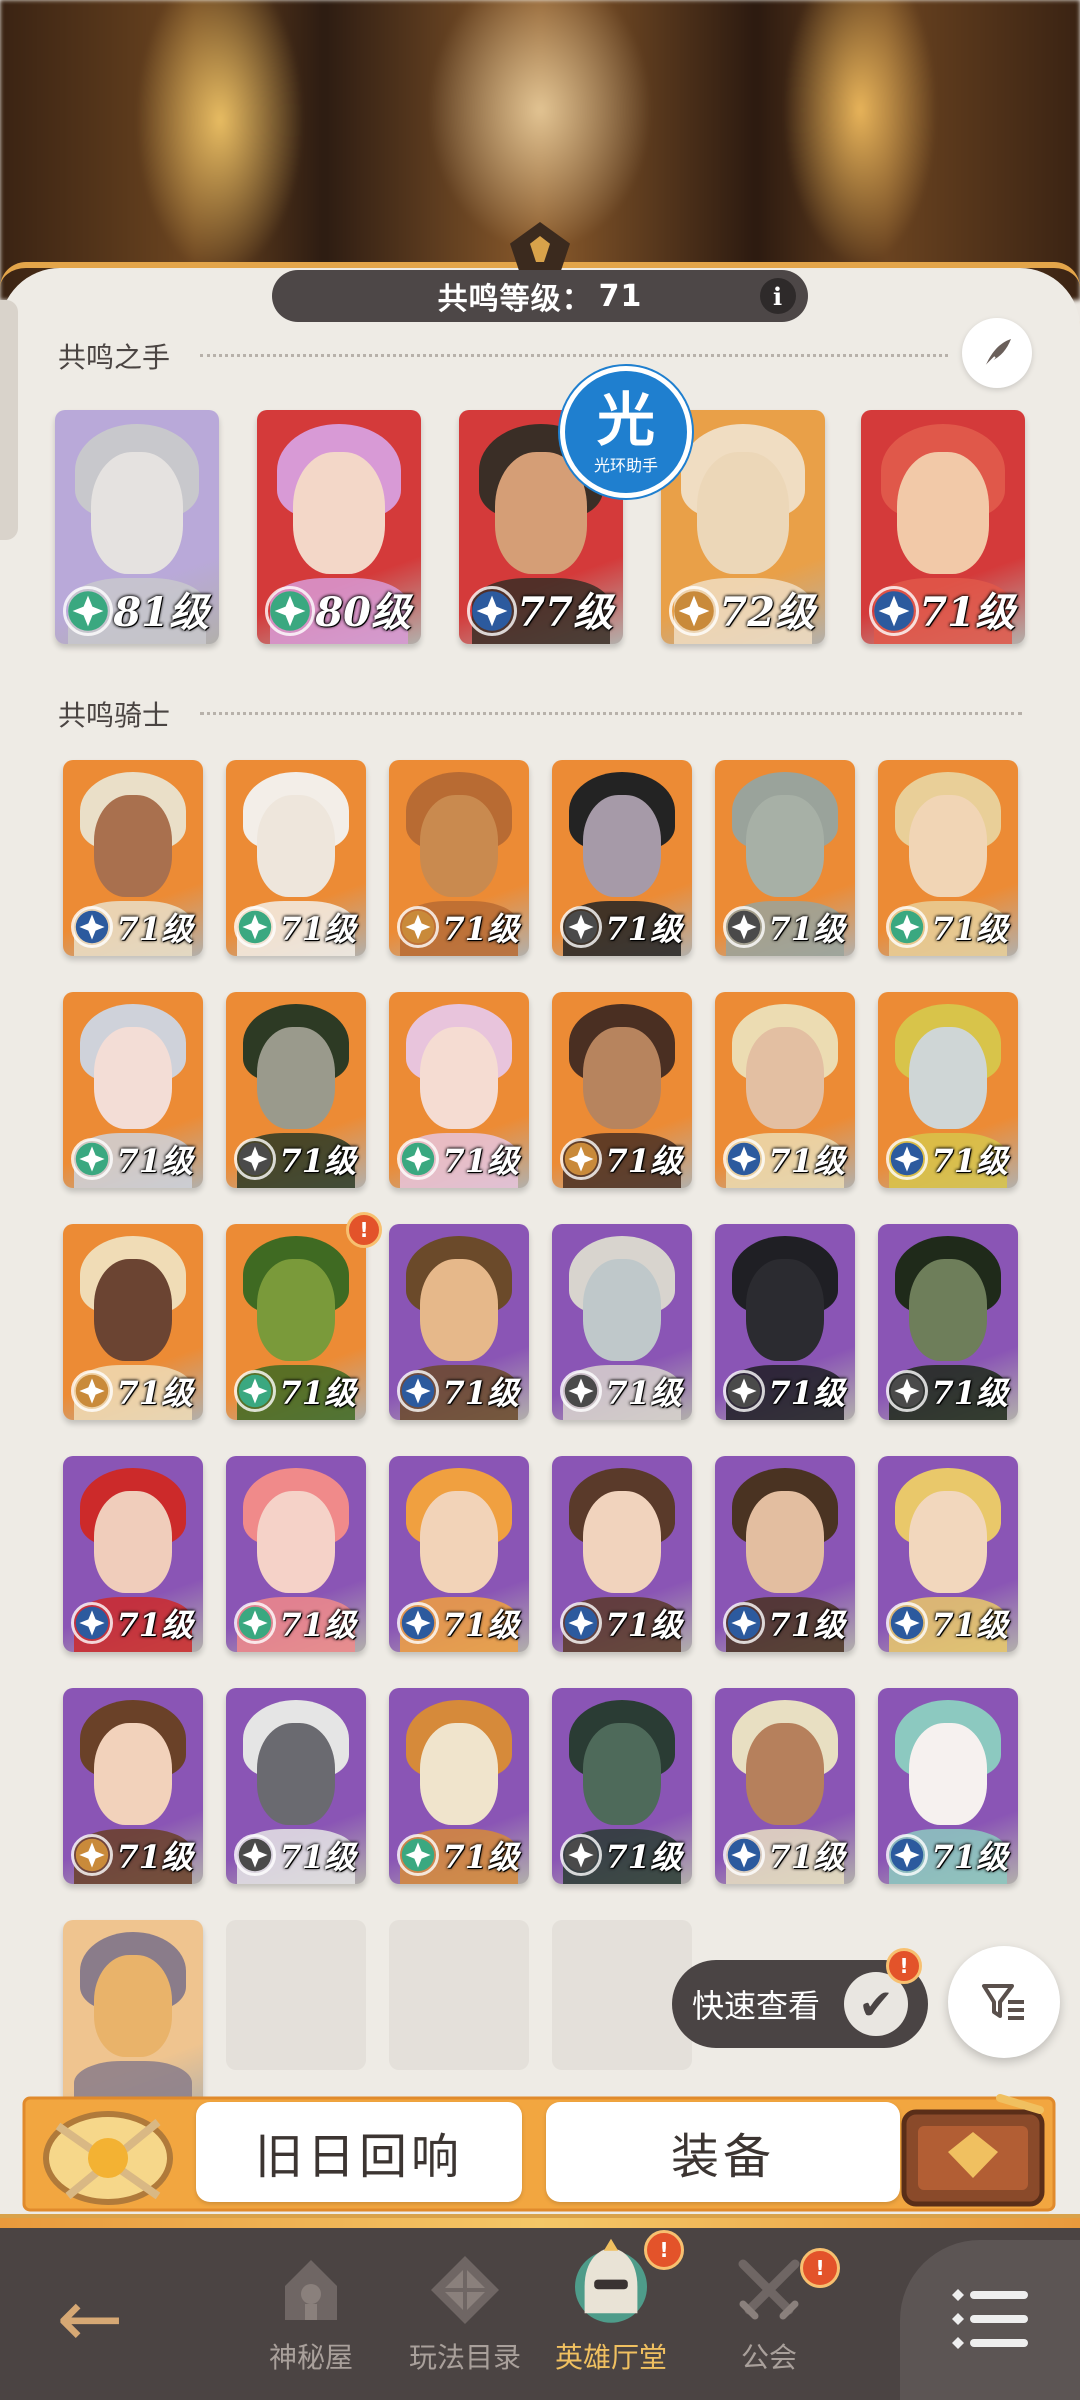  I want to click on hands-section-title: 共鸣之手, so click(114, 356).